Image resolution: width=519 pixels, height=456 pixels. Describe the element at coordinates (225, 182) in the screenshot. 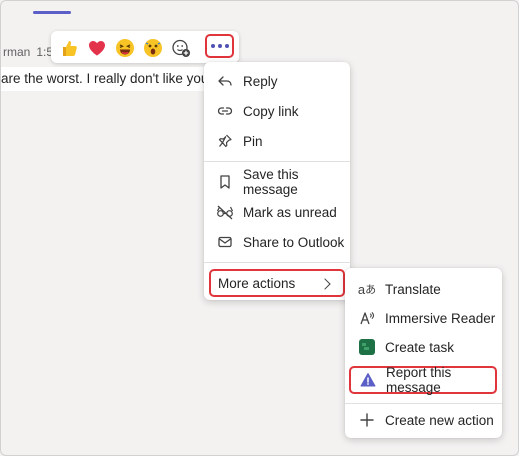

I see `bookmark-icon` at that location.